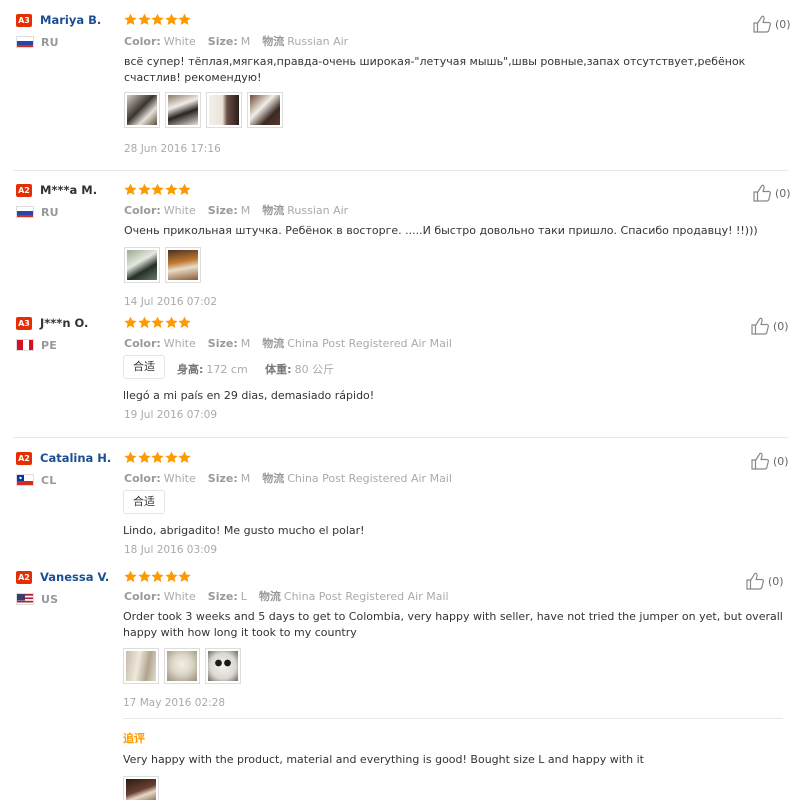 Image resolution: width=800 pixels, height=800 pixels. What do you see at coordinates (68, 333) in the screenshot?
I see `reviewer-info: A3 J***n O. PE` at bounding box center [68, 333].